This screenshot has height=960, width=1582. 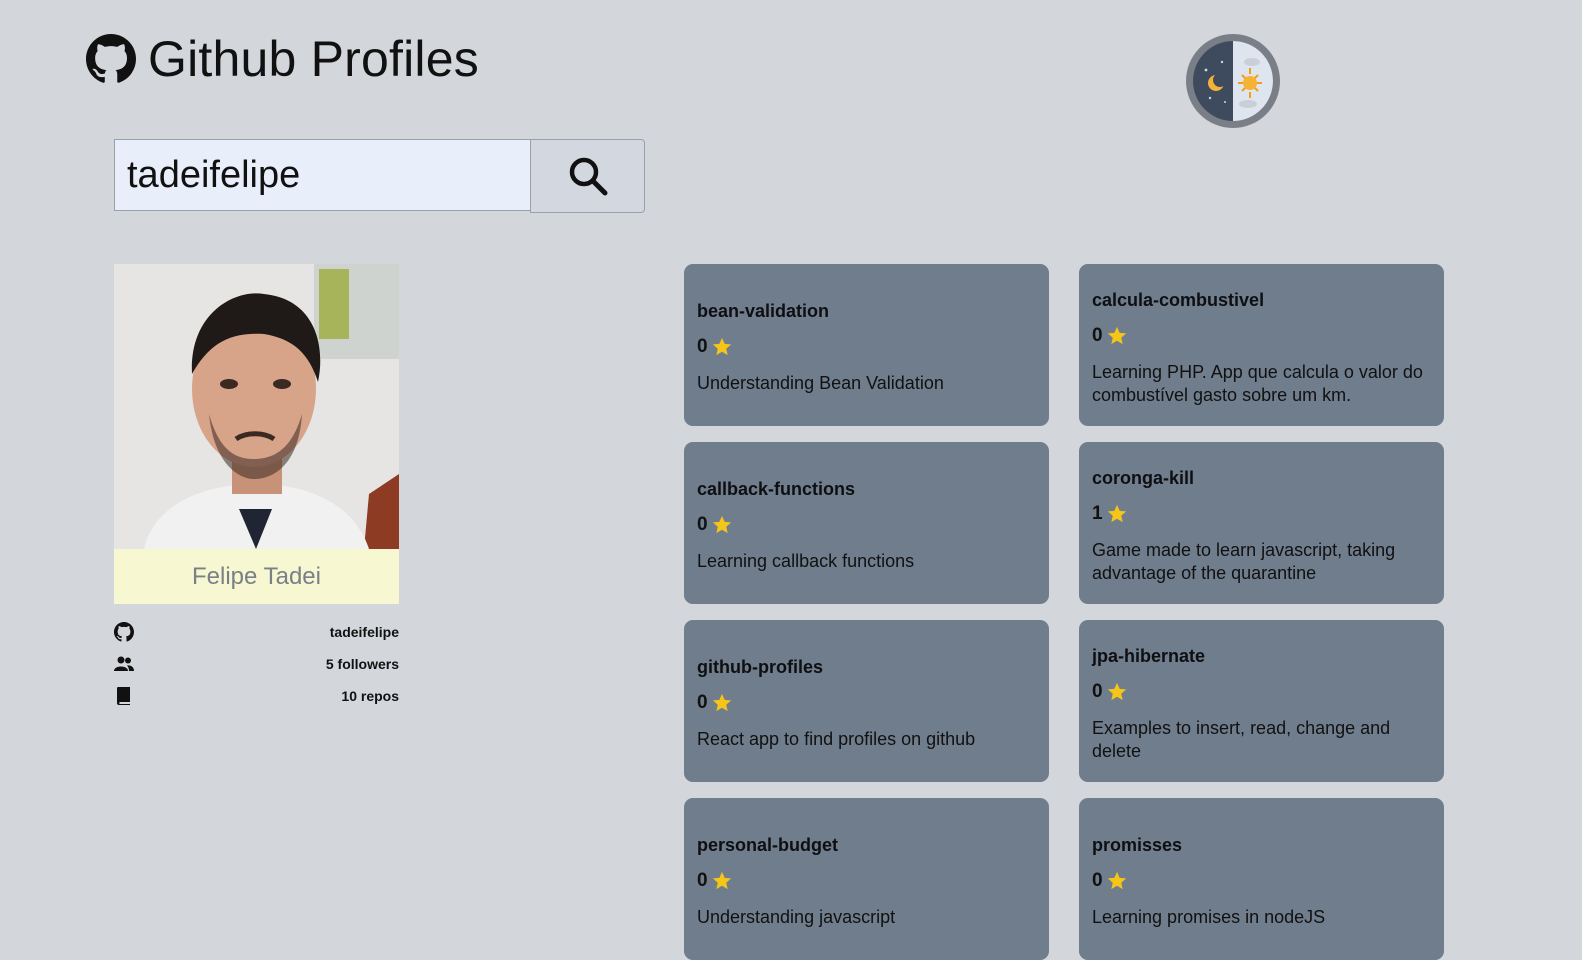 What do you see at coordinates (1149, 655) in the screenshot?
I see `repo-name: jpa-hibernate` at bounding box center [1149, 655].